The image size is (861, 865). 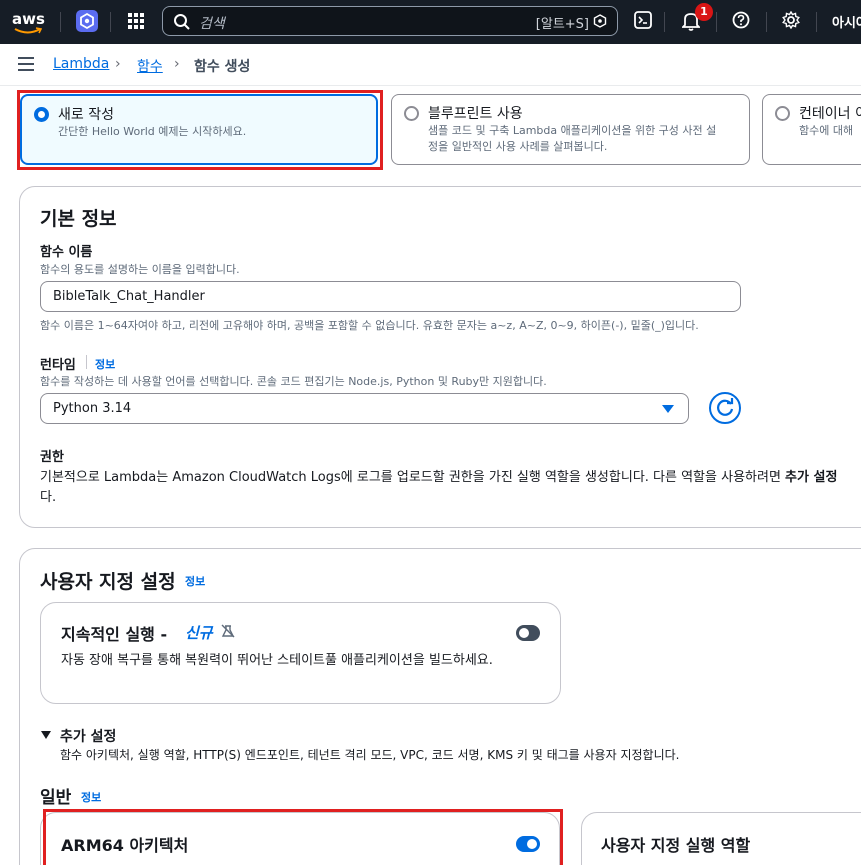 I want to click on option-desc: 함수에 대해, so click(x=826, y=131).